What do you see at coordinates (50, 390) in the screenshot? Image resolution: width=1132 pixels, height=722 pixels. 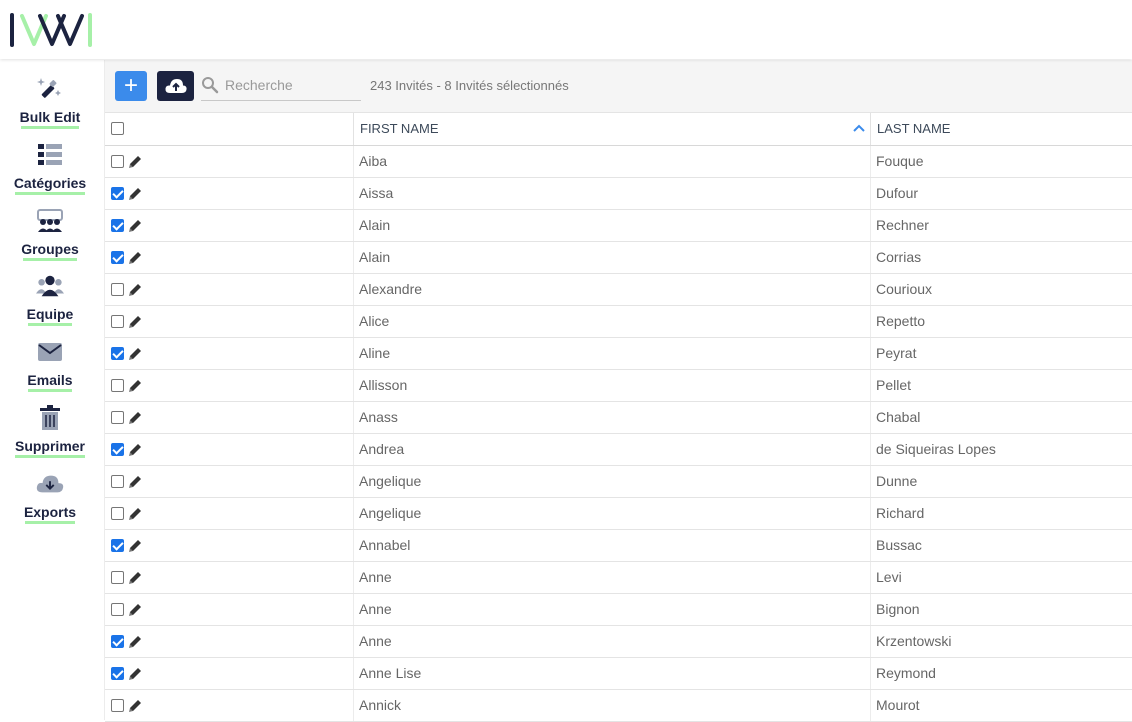 I see `sidebar-underline` at bounding box center [50, 390].